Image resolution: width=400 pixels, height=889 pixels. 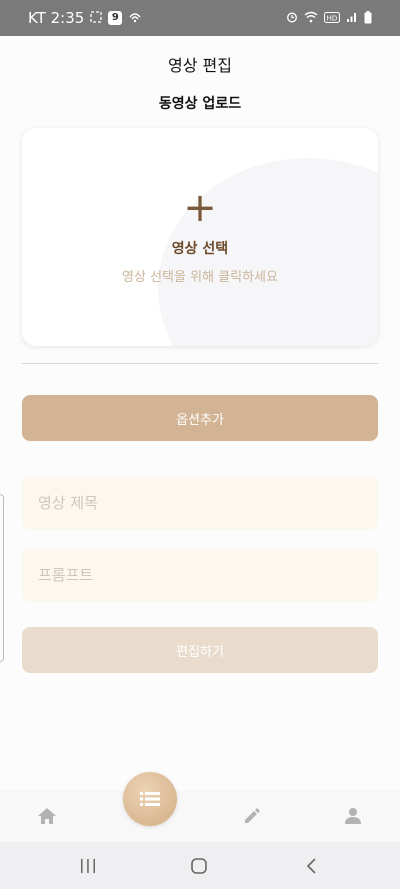 I want to click on svg-text: HD, so click(x=332, y=18).